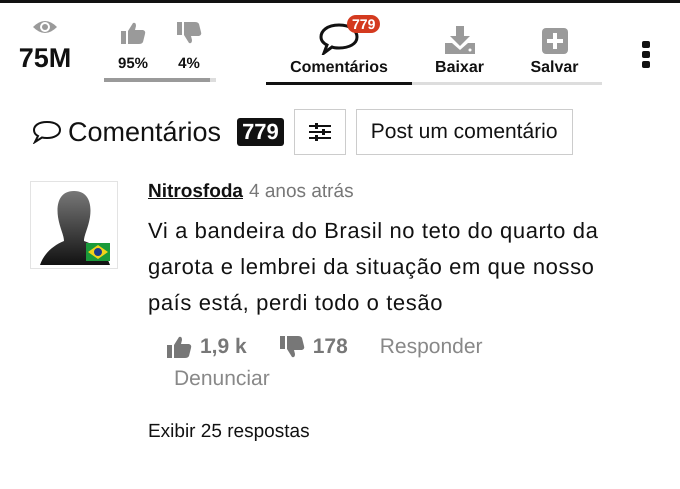  I want to click on eye-icon, so click(45, 27).